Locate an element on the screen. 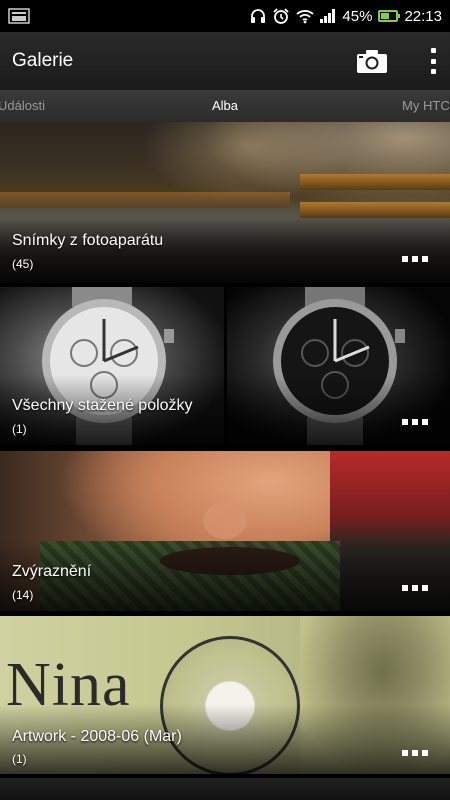  clock: 22:13 is located at coordinates (423, 16).